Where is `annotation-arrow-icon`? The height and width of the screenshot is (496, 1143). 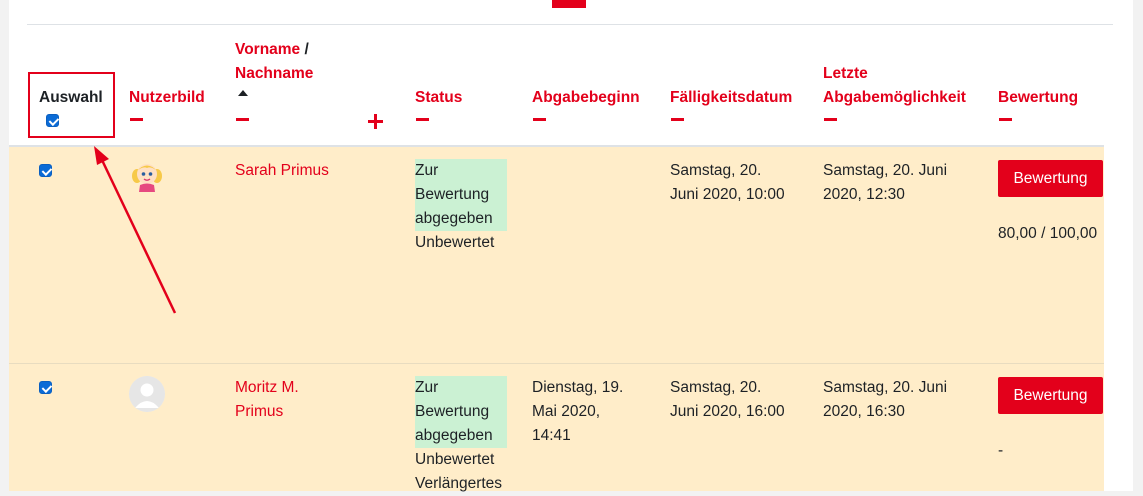
annotation-arrow-icon is located at coordinates (135, 230).